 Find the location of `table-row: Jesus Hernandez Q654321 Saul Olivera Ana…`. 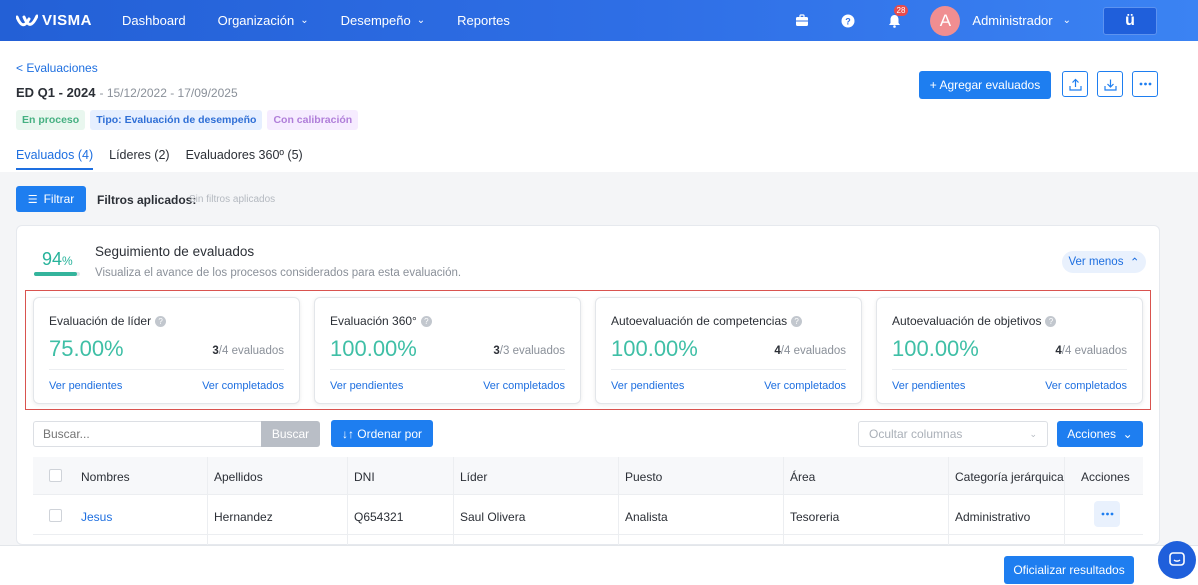

table-row: Jesus Hernandez Q654321 Saul Olivera Ana… is located at coordinates (588, 515).